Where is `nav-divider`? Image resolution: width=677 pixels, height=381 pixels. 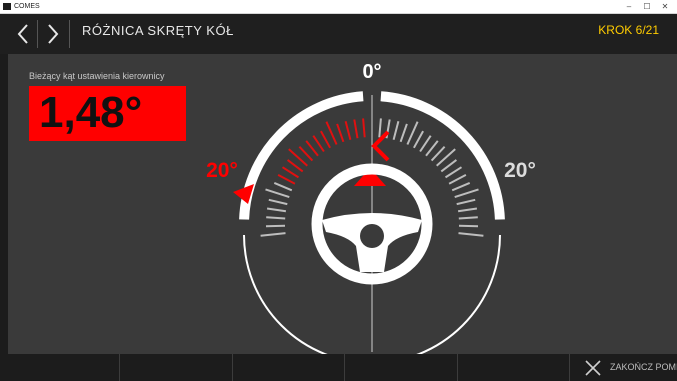 nav-divider is located at coordinates (69, 34).